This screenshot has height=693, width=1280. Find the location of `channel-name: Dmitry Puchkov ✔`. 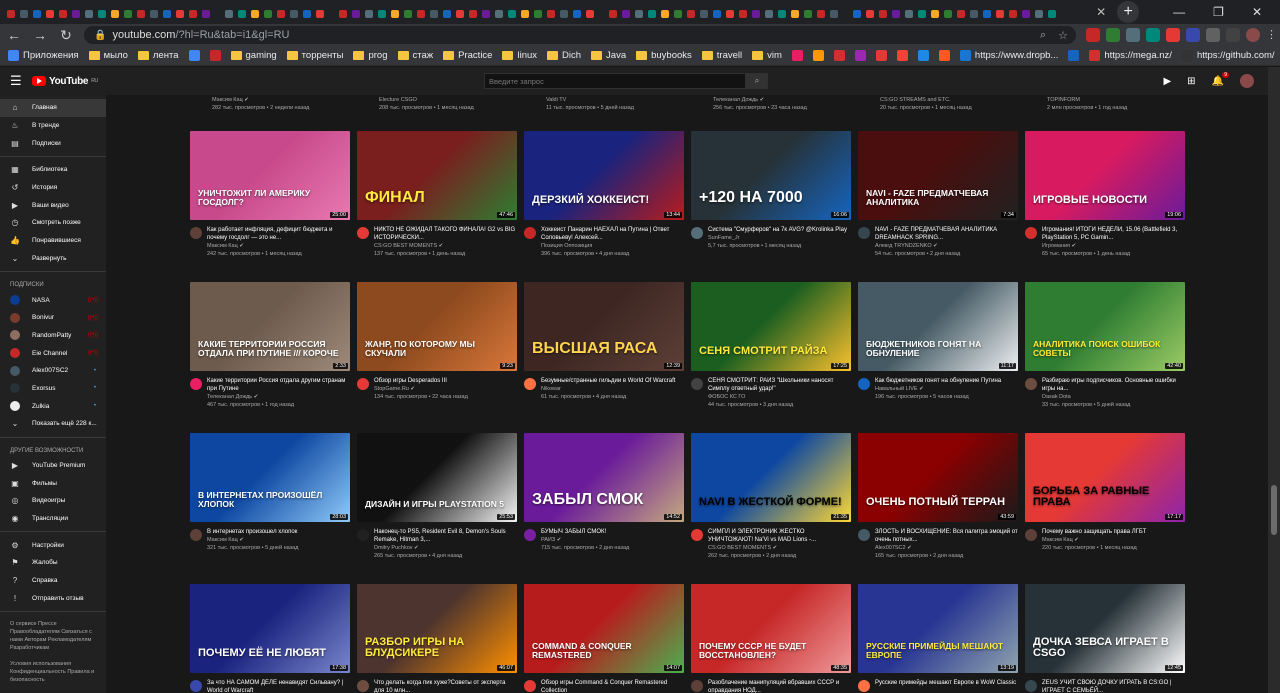

channel-name: Dmitry Puchkov ✔ is located at coordinates (445, 548).